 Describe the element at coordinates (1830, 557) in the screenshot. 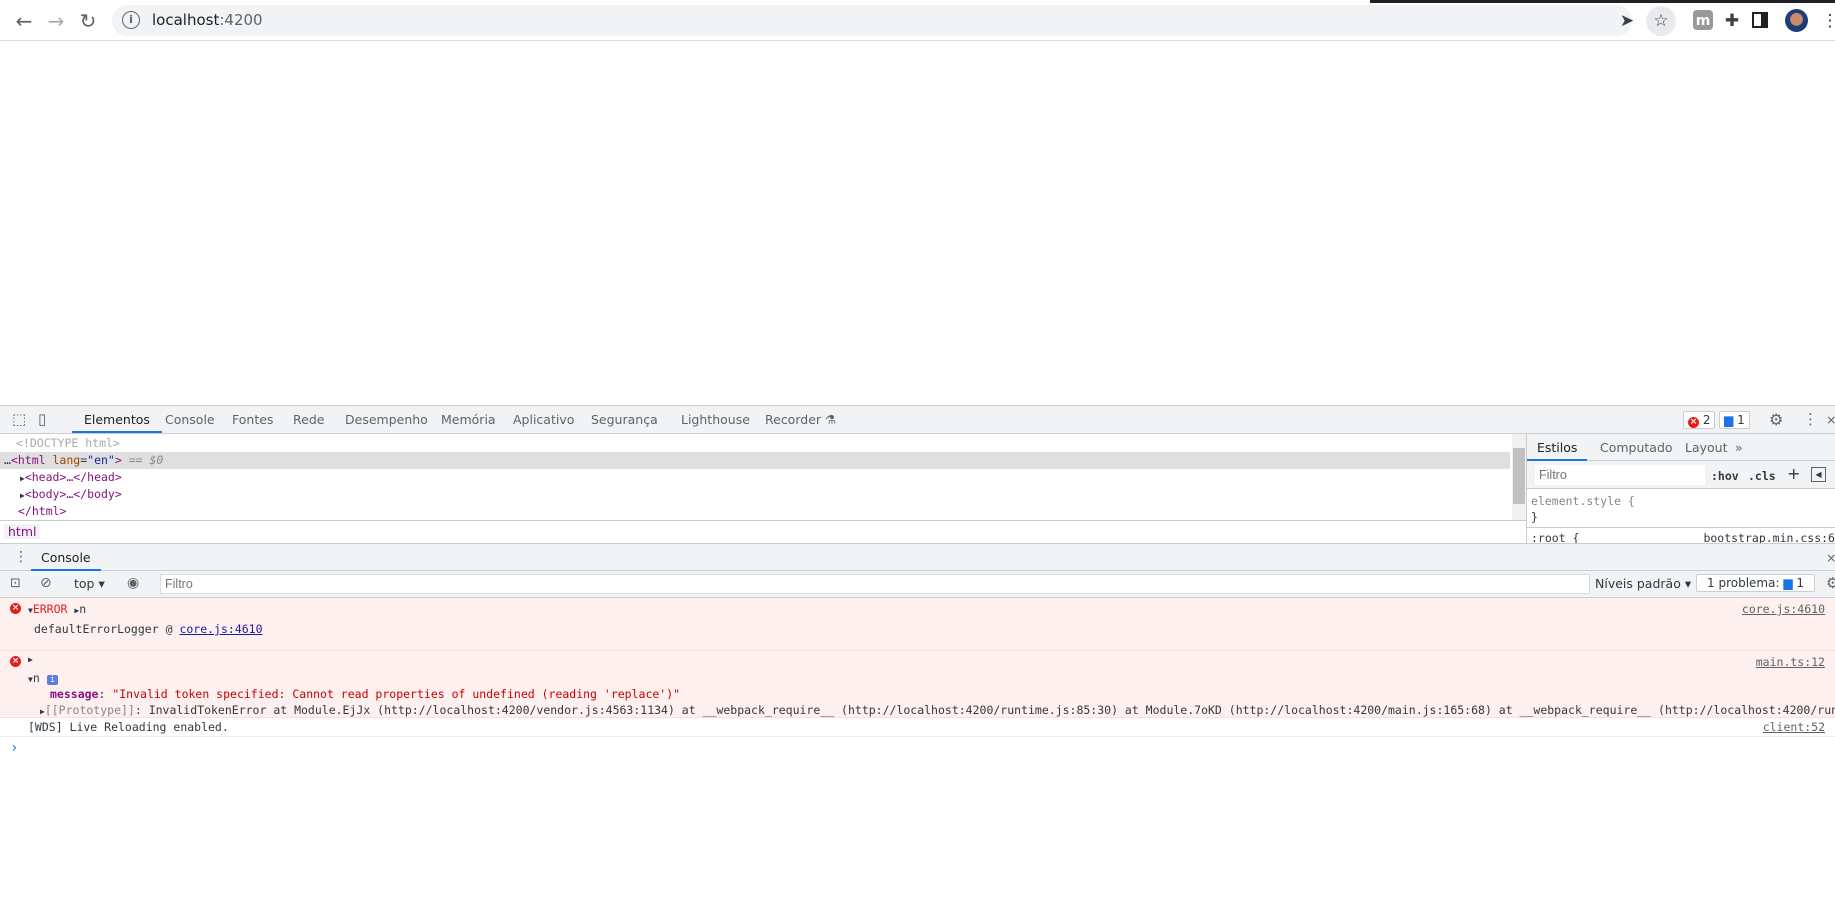

I see `close-drawer-icon: ×` at that location.